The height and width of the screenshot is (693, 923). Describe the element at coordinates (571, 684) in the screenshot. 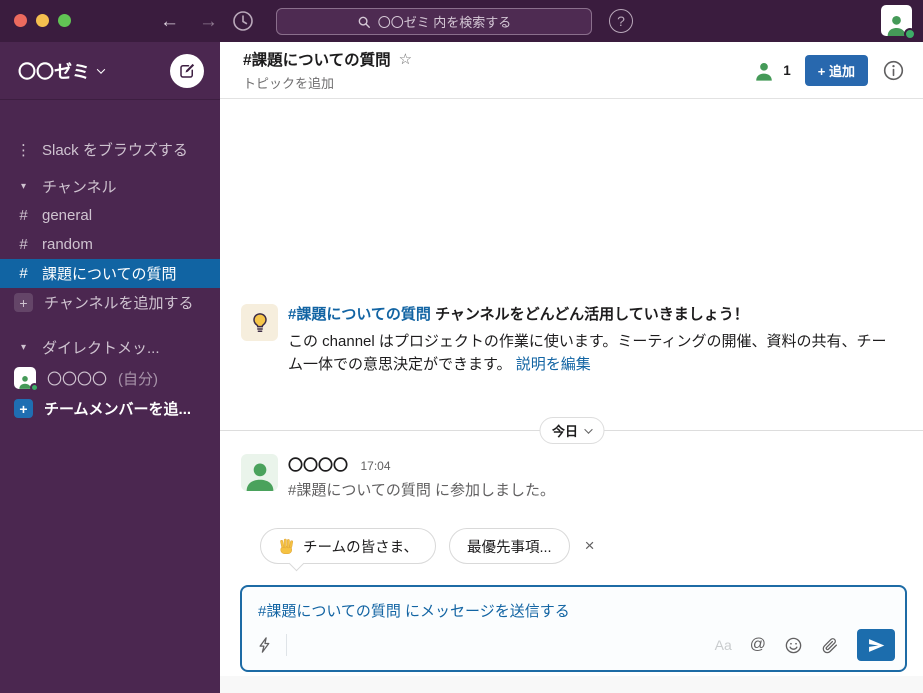

I see `bottom-strip` at that location.